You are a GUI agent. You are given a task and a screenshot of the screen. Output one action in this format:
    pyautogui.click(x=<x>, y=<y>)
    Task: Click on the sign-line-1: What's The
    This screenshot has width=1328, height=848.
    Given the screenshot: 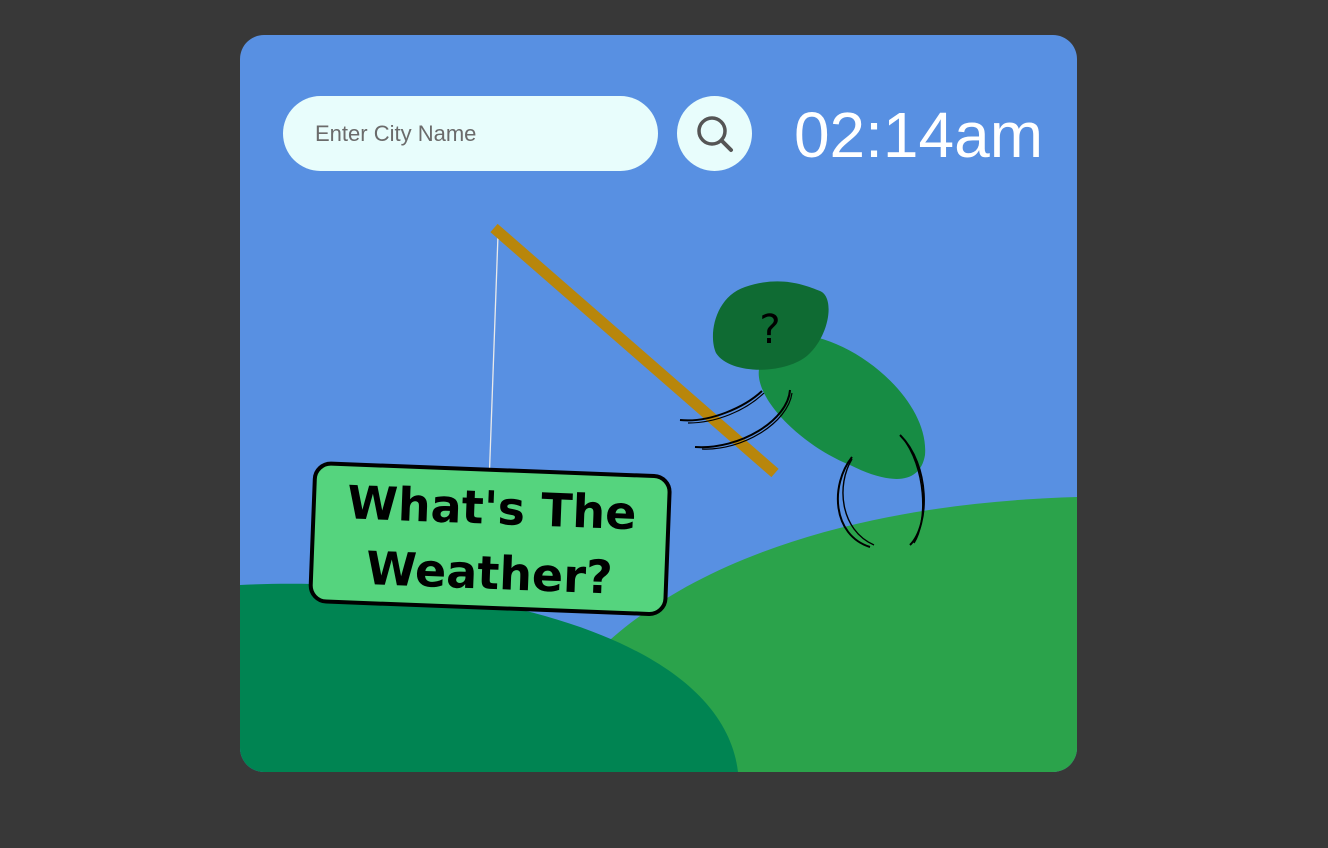 What is the action you would take?
    pyautogui.click(x=491, y=507)
    